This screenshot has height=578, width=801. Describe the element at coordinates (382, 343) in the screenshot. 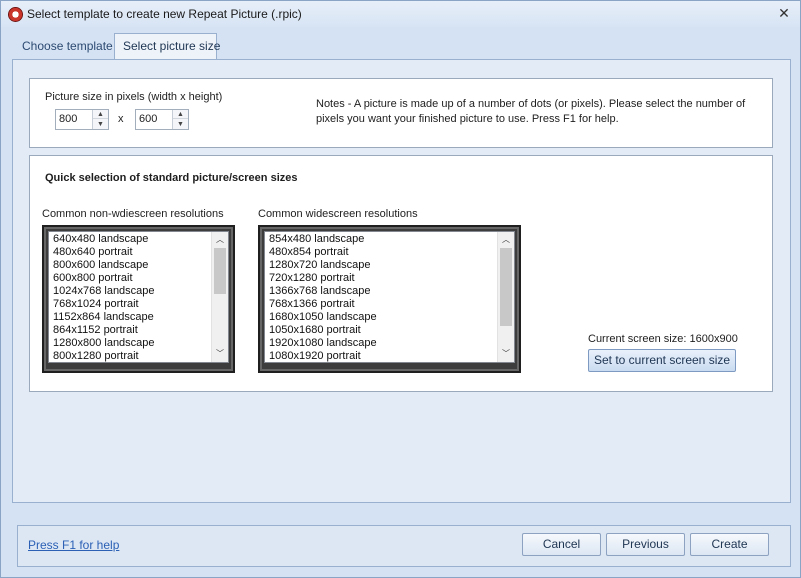

I see `list-item: 1920x1080 landscape` at that location.